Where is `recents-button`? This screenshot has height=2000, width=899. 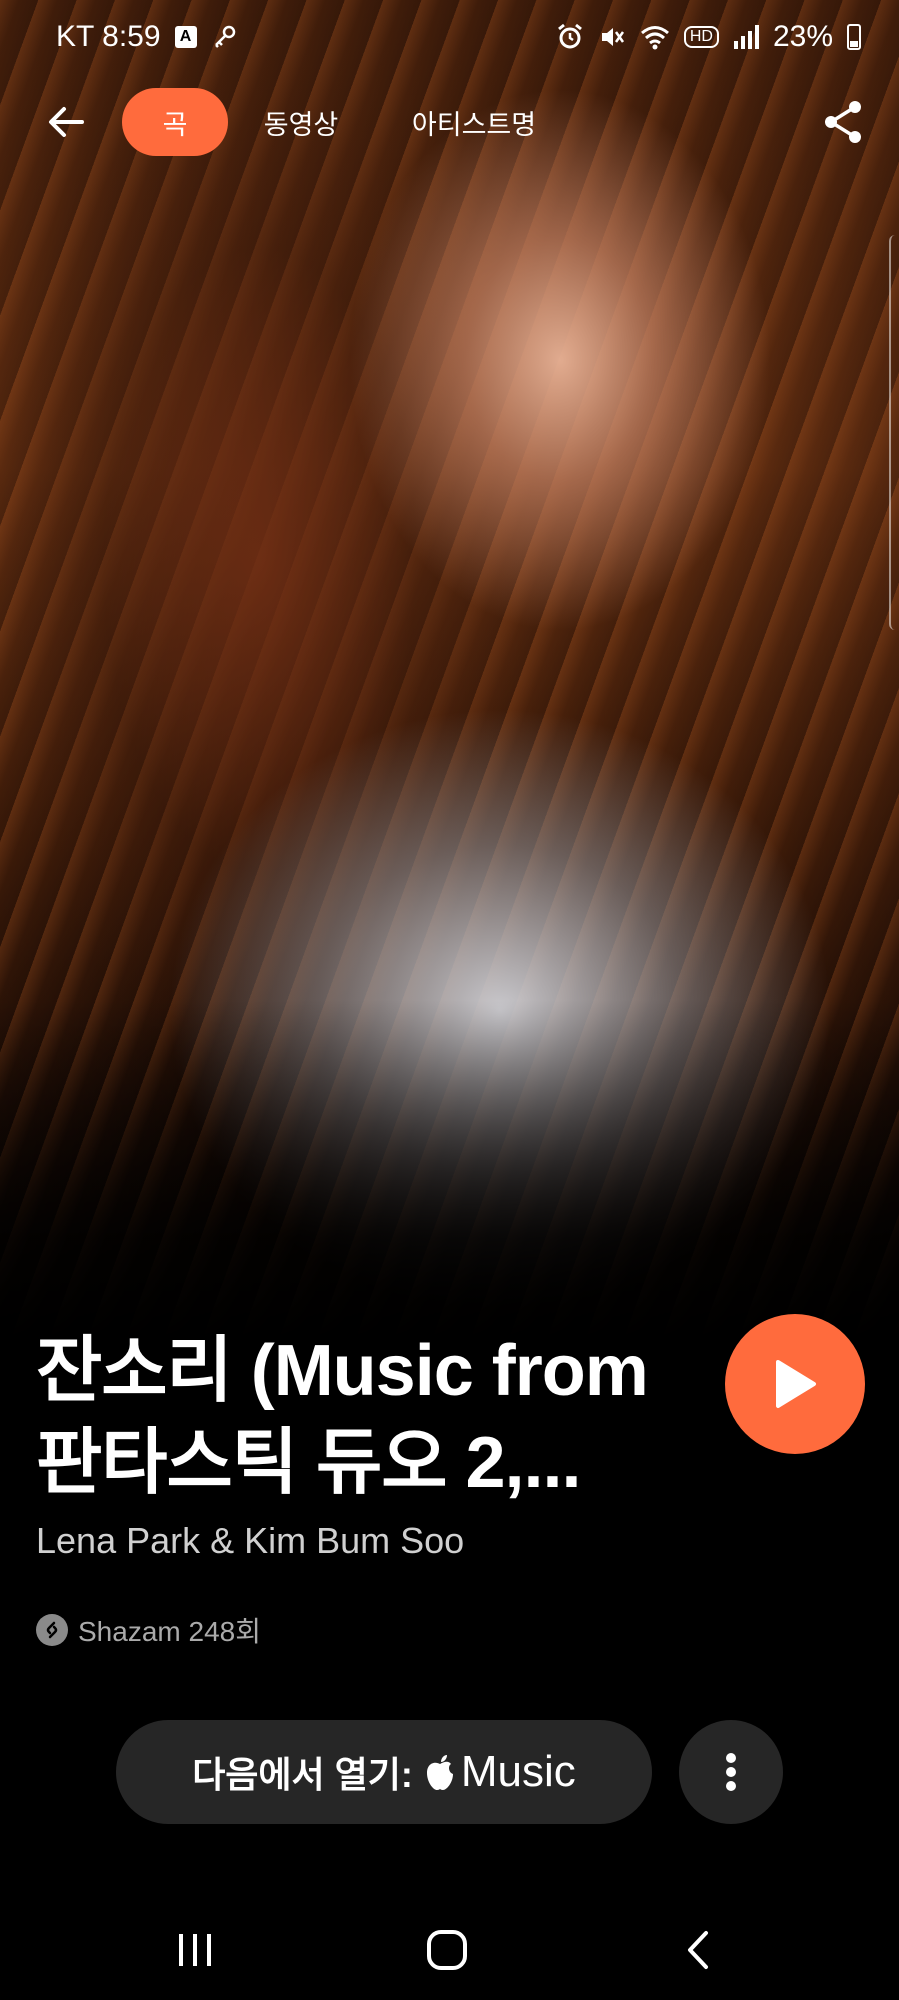 recents-button is located at coordinates (195, 1950).